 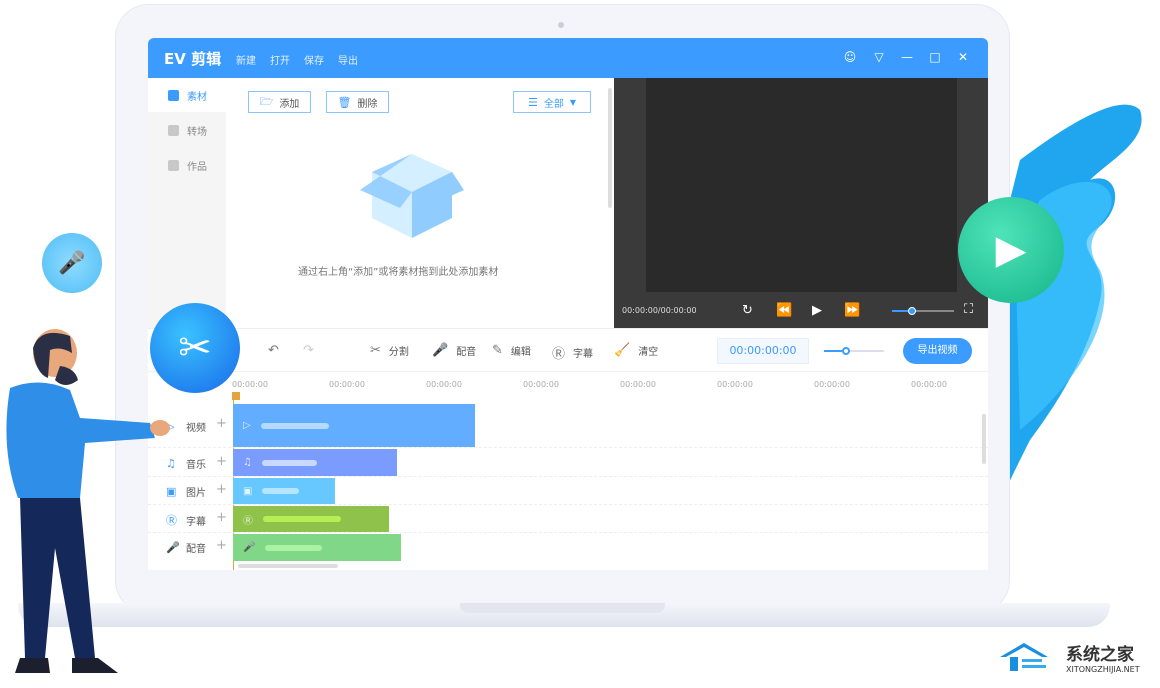 What do you see at coordinates (344, 102) in the screenshot?
I see `trash-icon: 🗑` at bounding box center [344, 102].